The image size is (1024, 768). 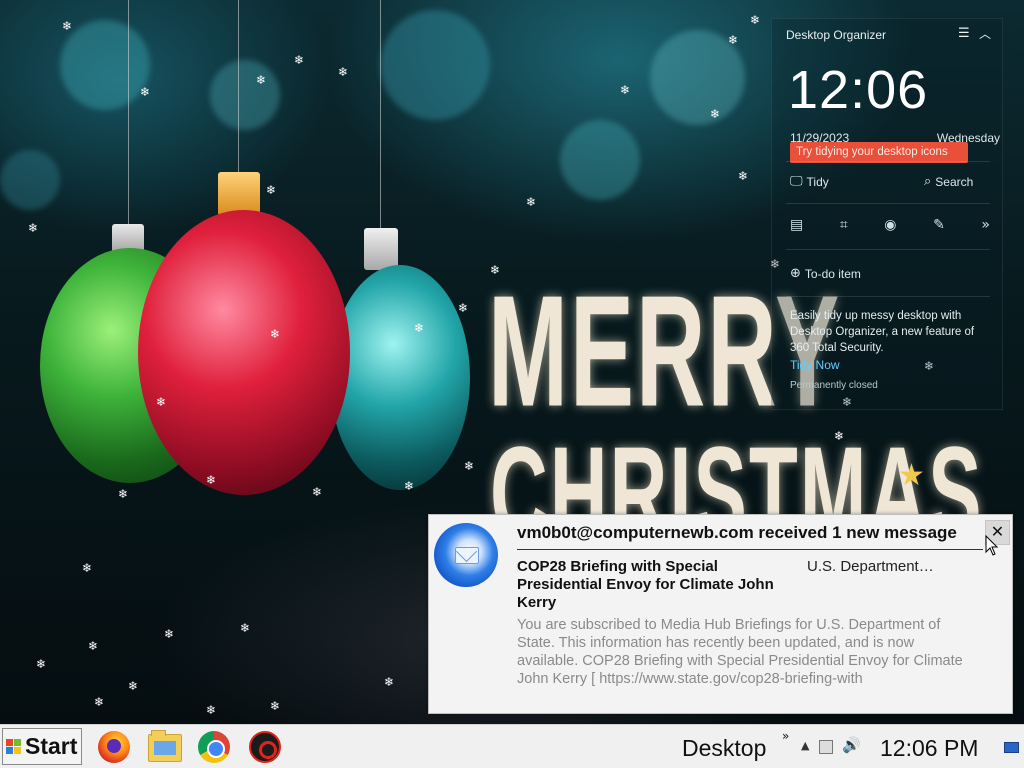 I want to click on menu-icon: ☰, so click(x=964, y=33).